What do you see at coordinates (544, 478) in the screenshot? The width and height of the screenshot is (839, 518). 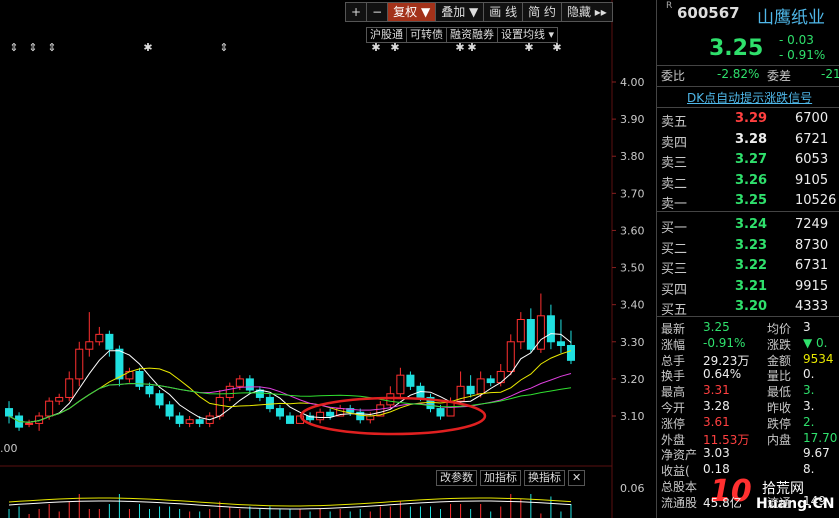 I see `switch-indicator-button: 换指标` at bounding box center [544, 478].